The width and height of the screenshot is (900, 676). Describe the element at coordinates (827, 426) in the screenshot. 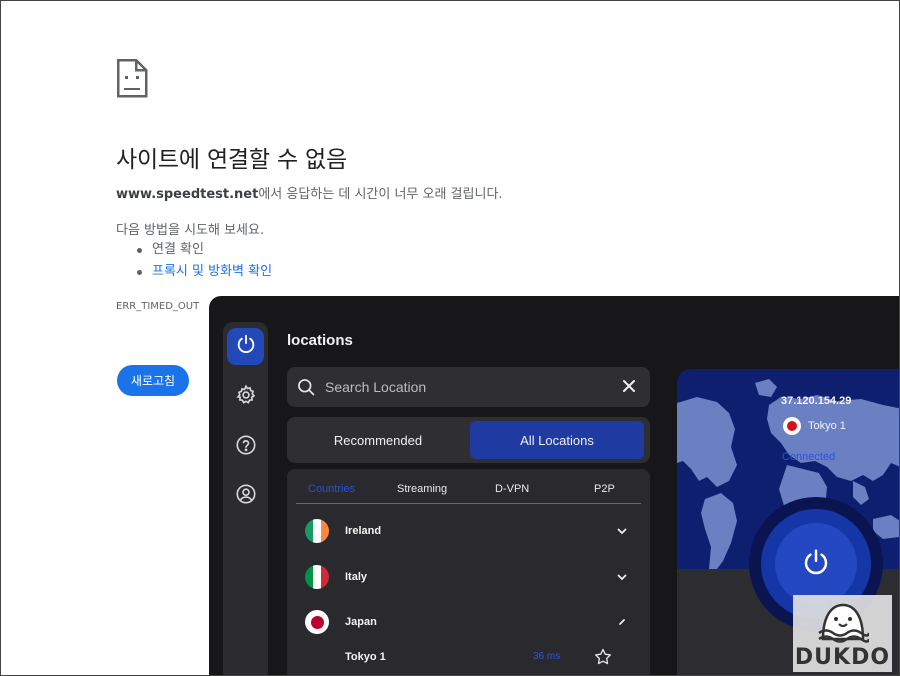

I see `connected-location: Tokyo 1` at that location.